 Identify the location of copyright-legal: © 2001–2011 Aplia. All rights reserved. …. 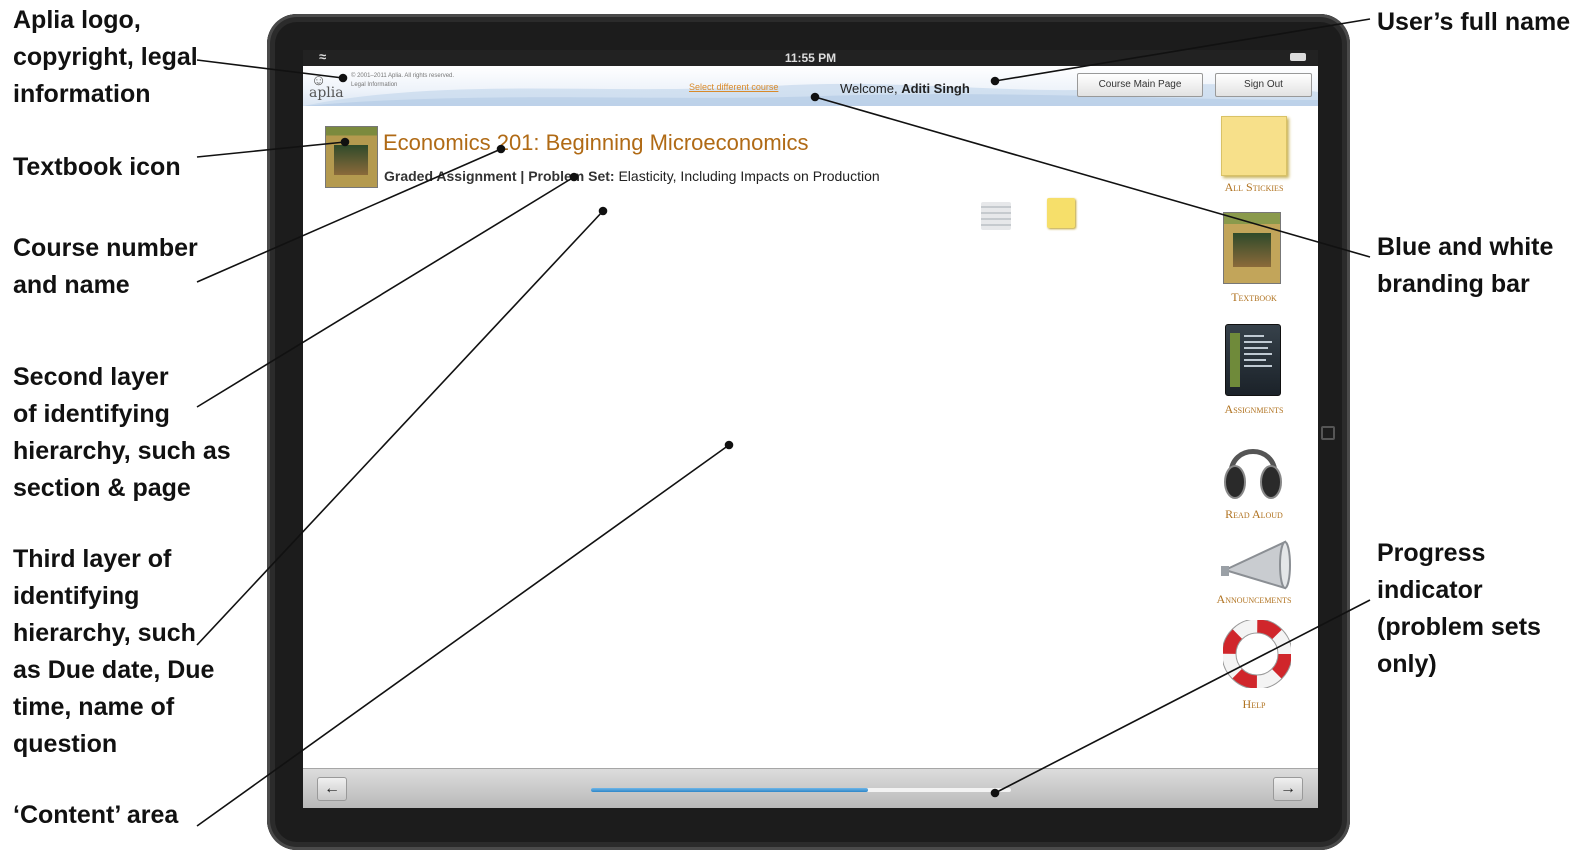
(402, 81).